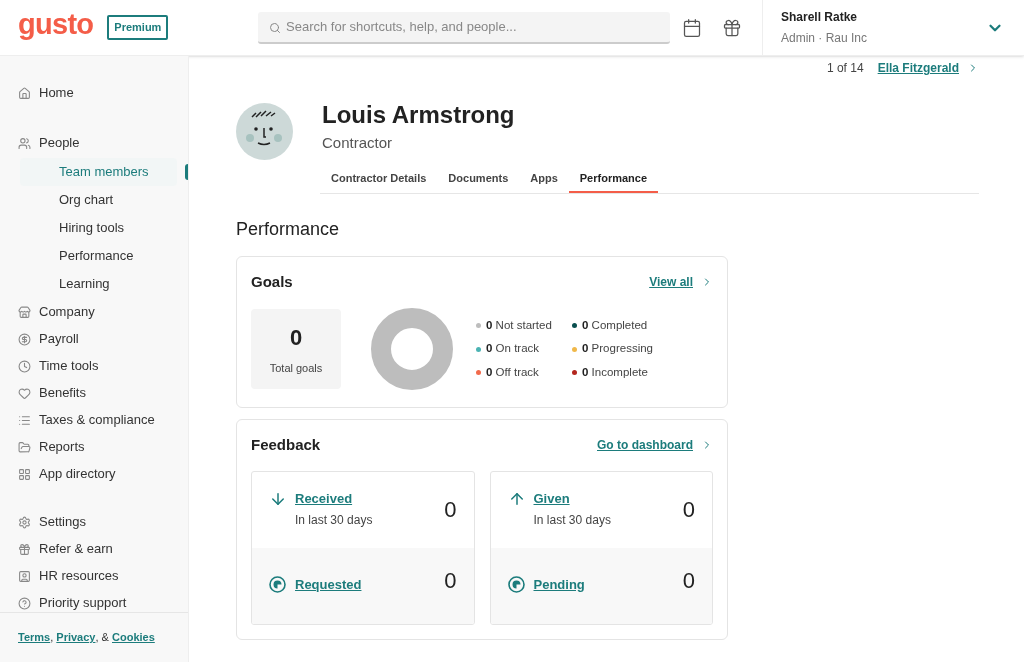  Describe the element at coordinates (419, 115) in the screenshot. I see `profile-name: Louis Armstrong` at that location.